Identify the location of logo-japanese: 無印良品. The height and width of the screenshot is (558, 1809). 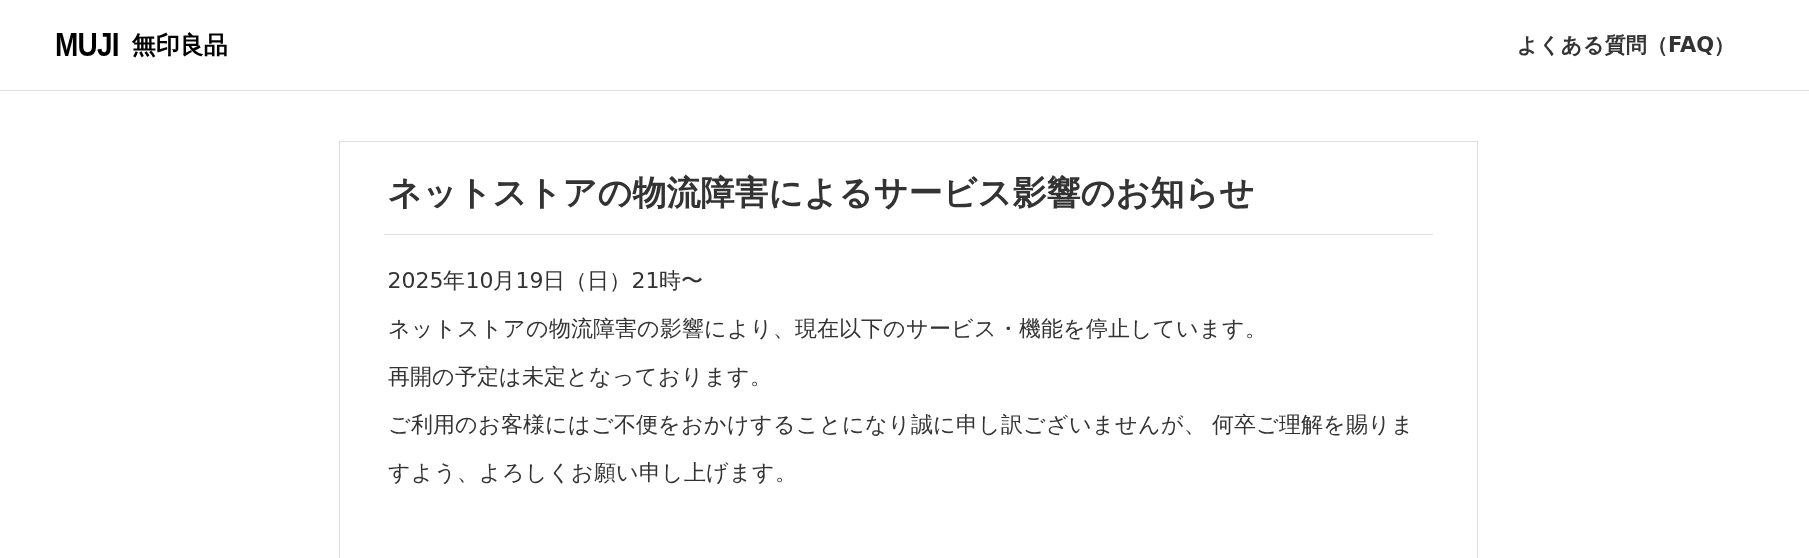
(179, 45).